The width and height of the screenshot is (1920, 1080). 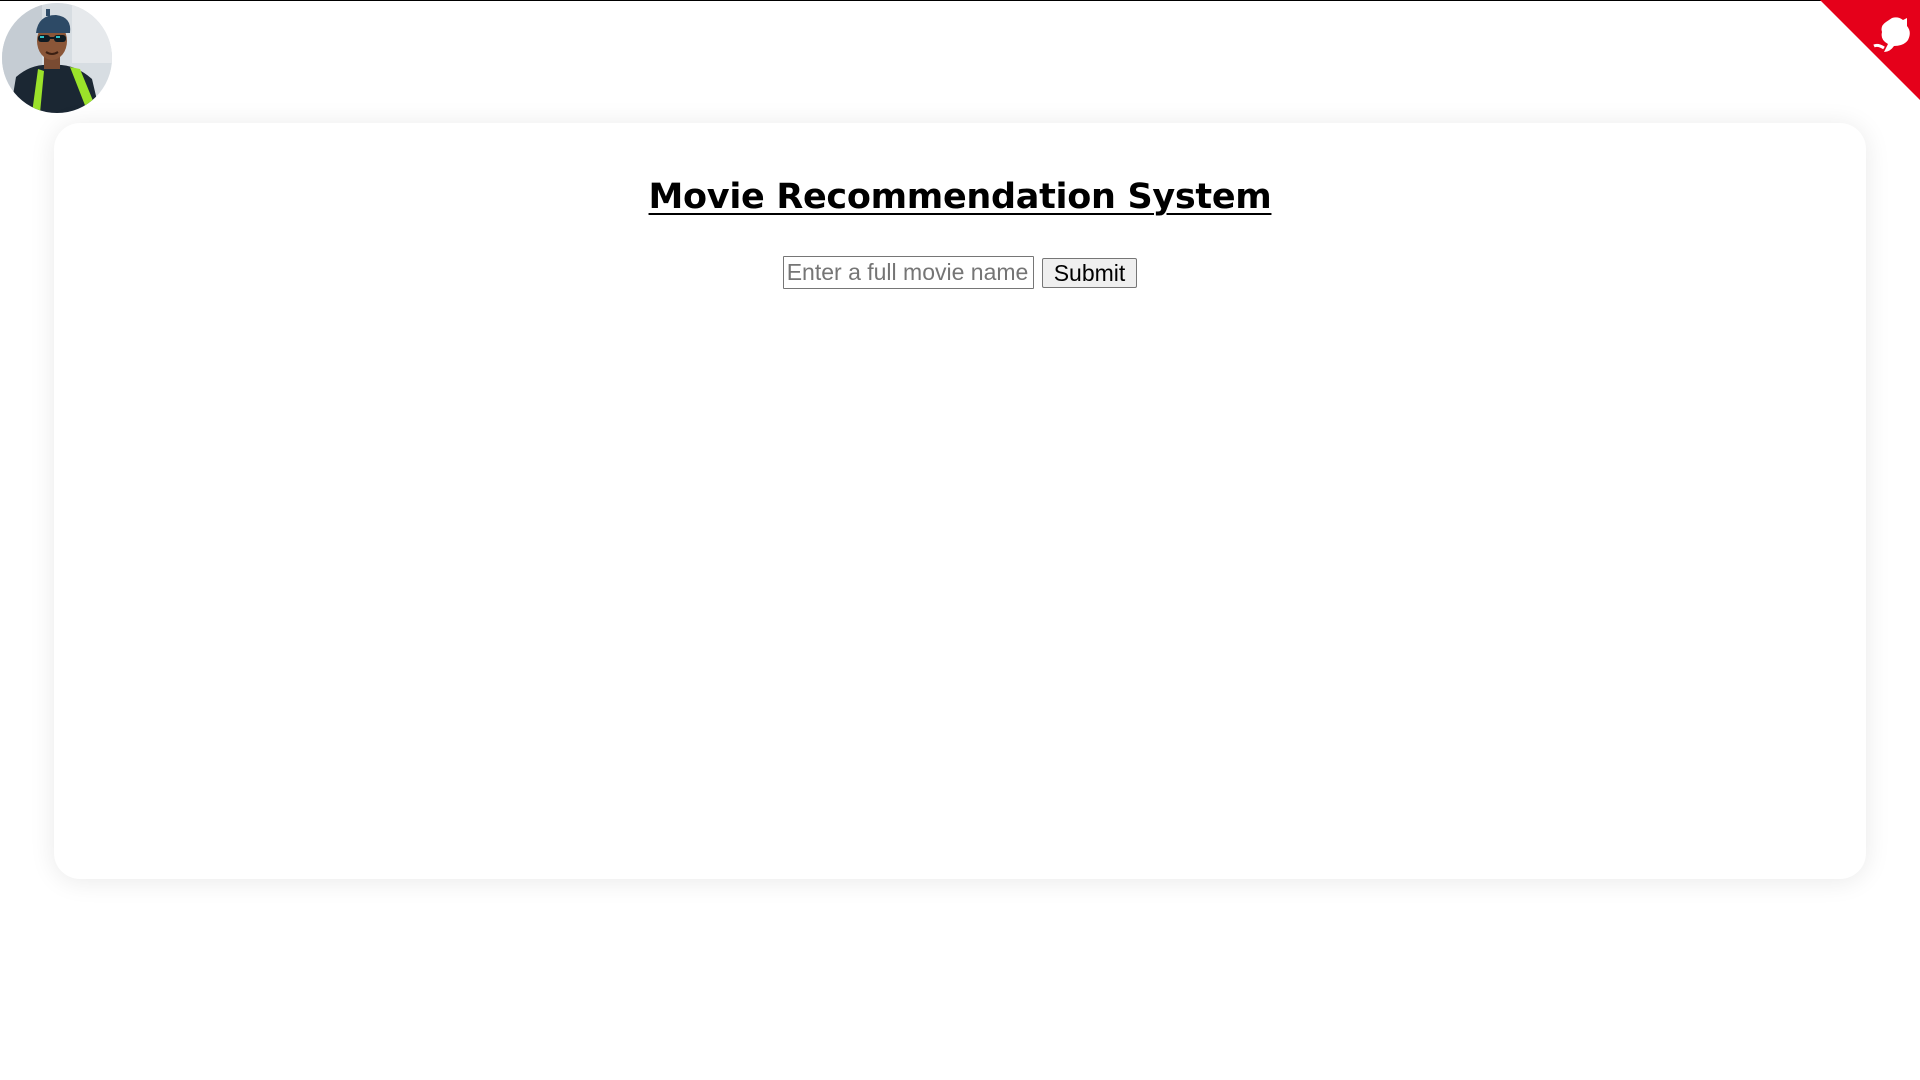 What do you see at coordinates (1089, 272) in the screenshot?
I see `submit-button: Submit` at bounding box center [1089, 272].